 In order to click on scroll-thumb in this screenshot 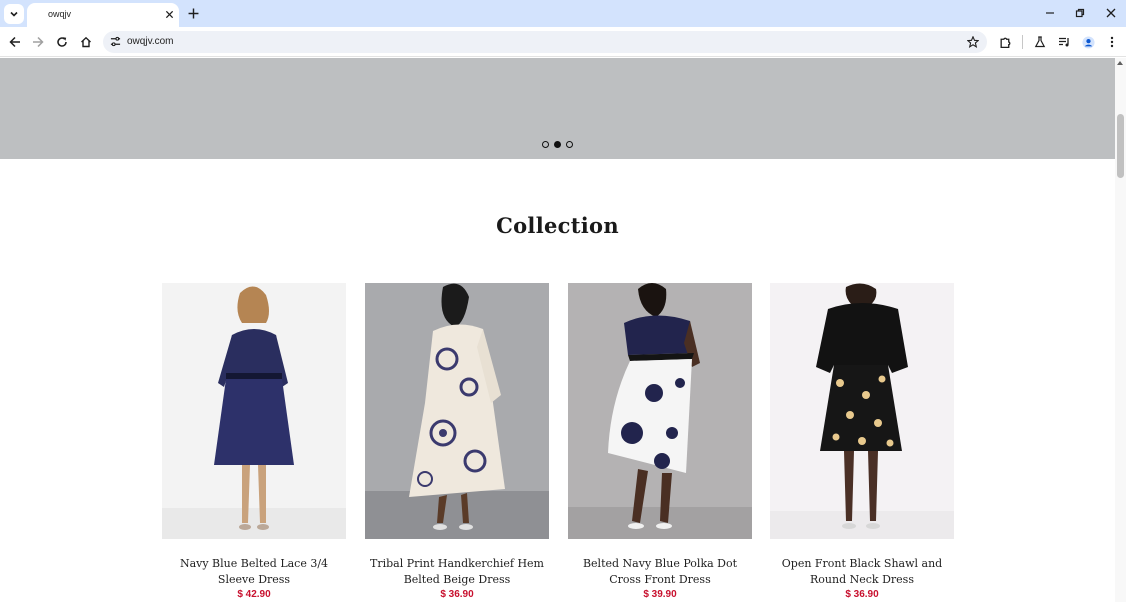, I will do `click(1120, 146)`.